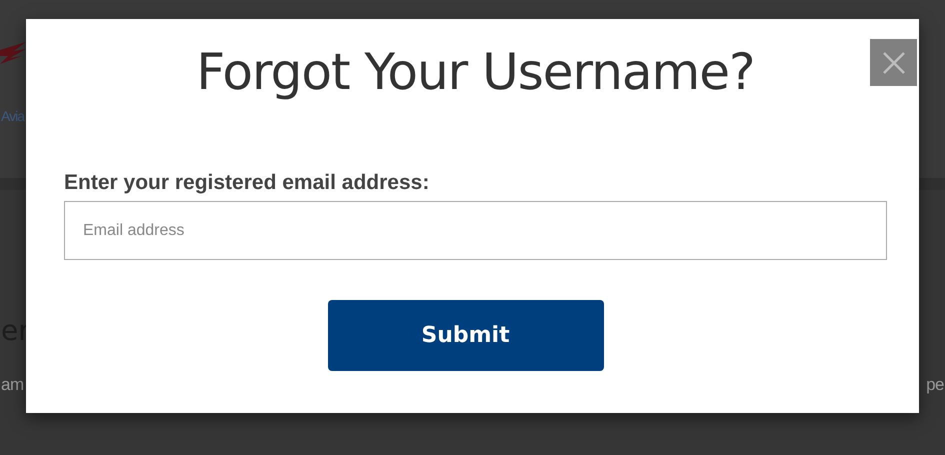 The height and width of the screenshot is (455, 945). What do you see at coordinates (466, 335) in the screenshot?
I see `submit-button: Submit` at bounding box center [466, 335].